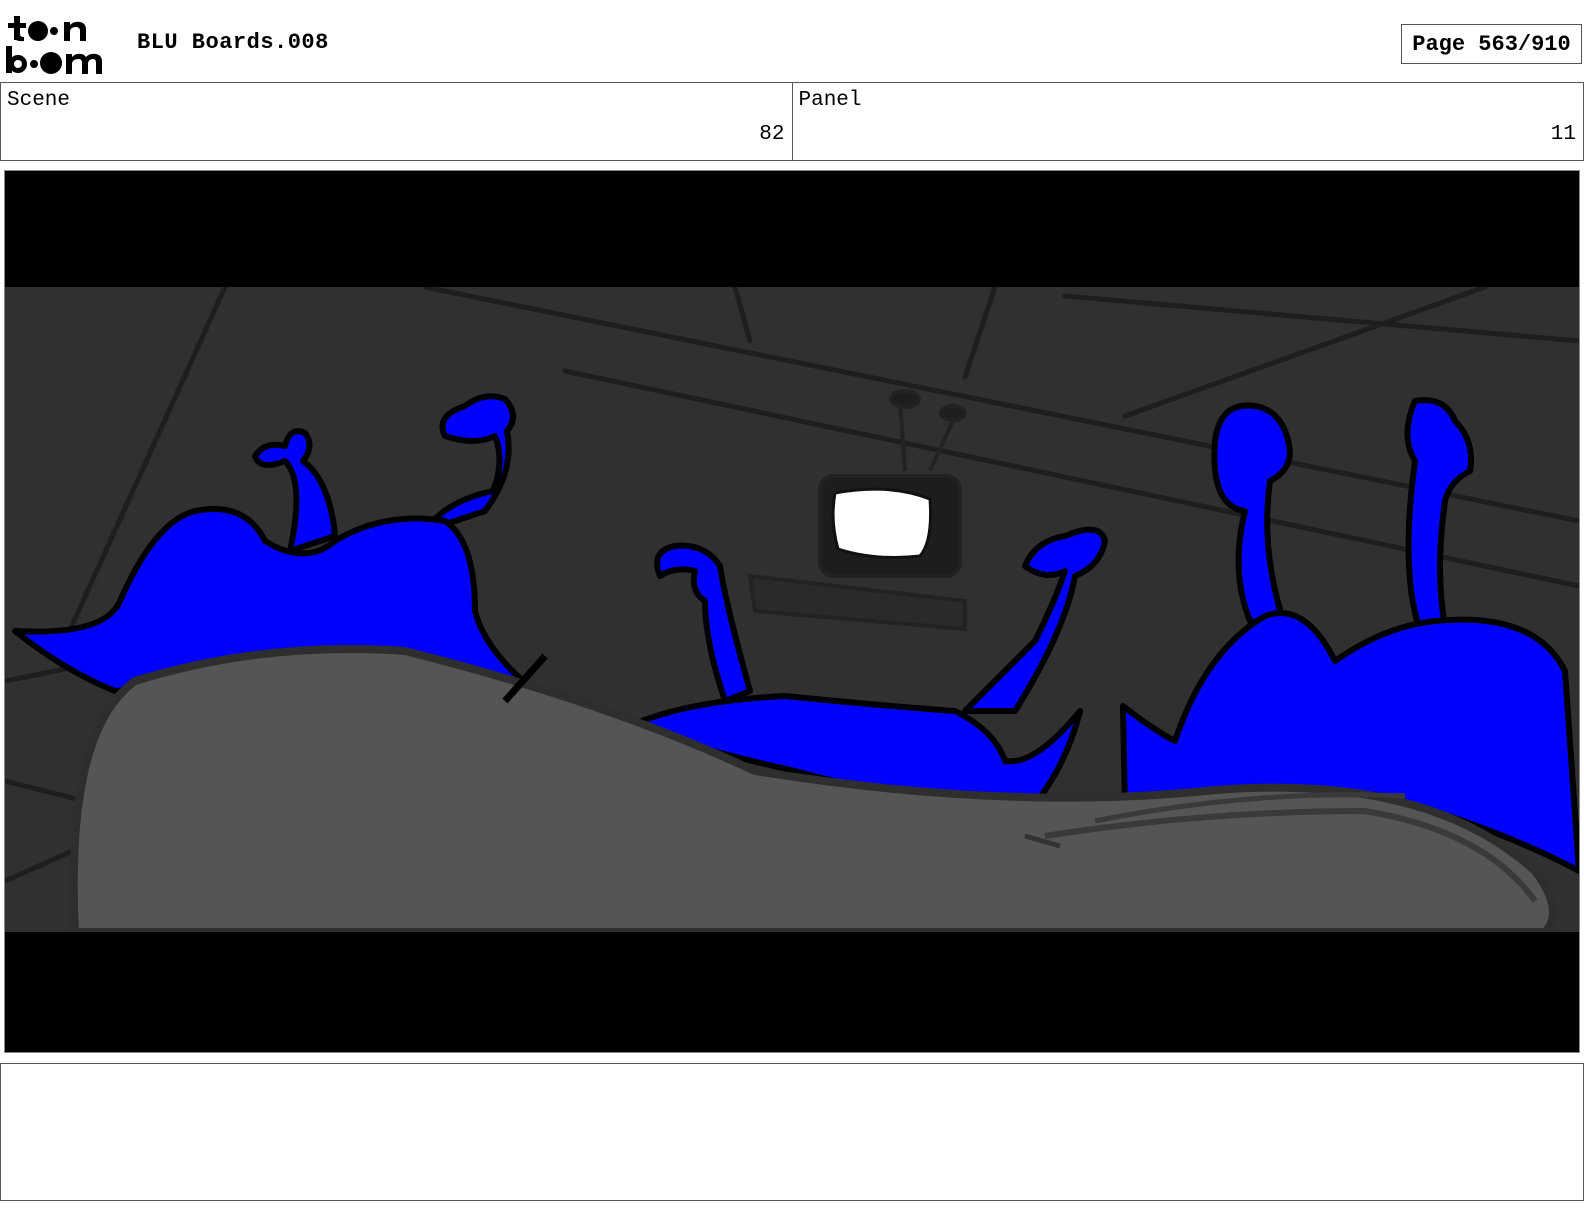 This screenshot has width=1584, height=1224. What do you see at coordinates (1491, 44) in the screenshot?
I see `page-indicator: Page 563/910` at bounding box center [1491, 44].